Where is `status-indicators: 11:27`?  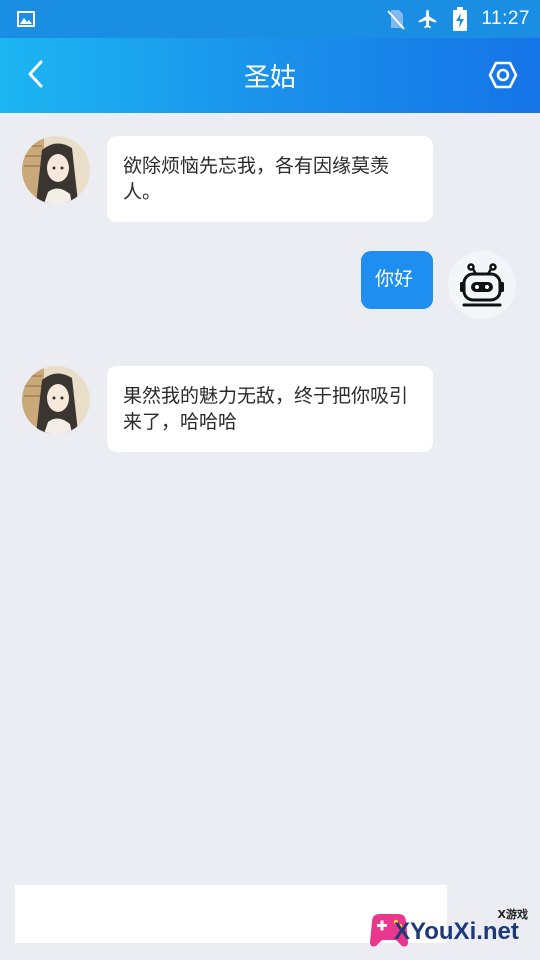
status-indicators: 11:27 is located at coordinates (457, 19).